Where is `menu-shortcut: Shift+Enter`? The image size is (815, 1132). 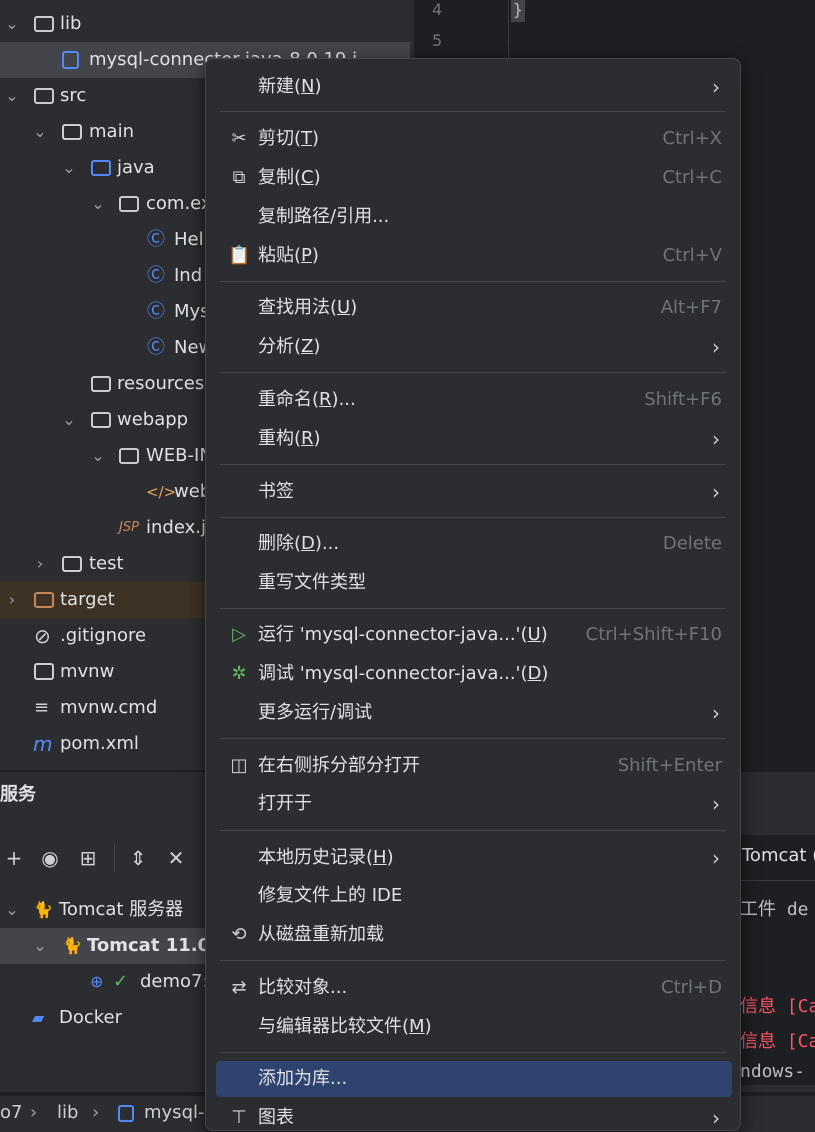
menu-shortcut: Shift+Enter is located at coordinates (669, 765).